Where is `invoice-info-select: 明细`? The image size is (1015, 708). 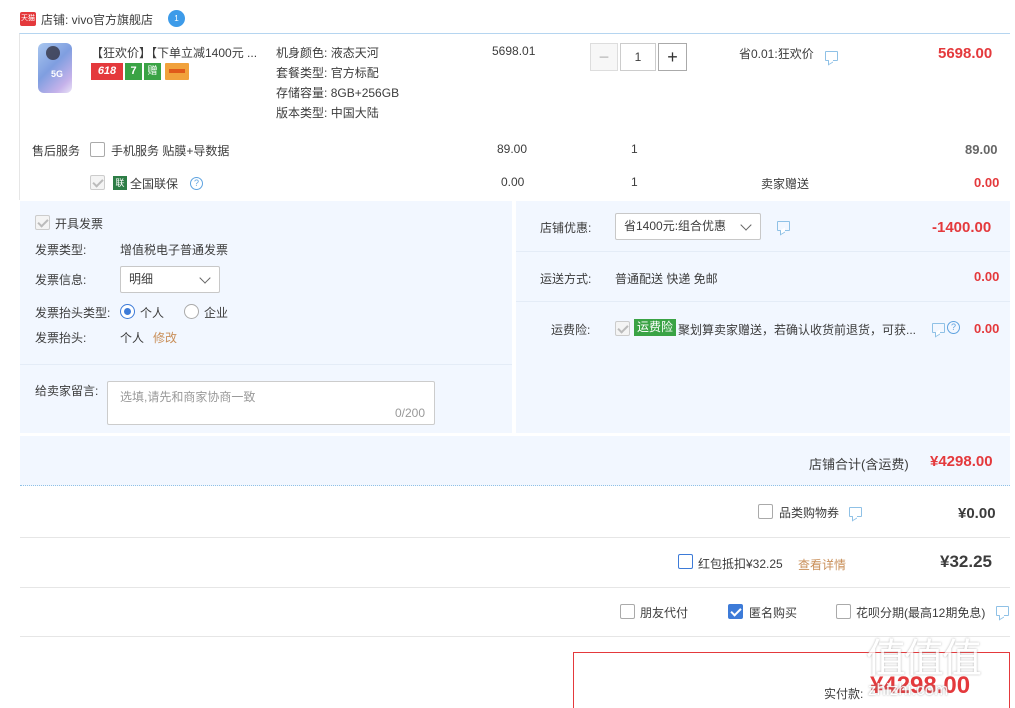
invoice-info-select: 明细 is located at coordinates (170, 279).